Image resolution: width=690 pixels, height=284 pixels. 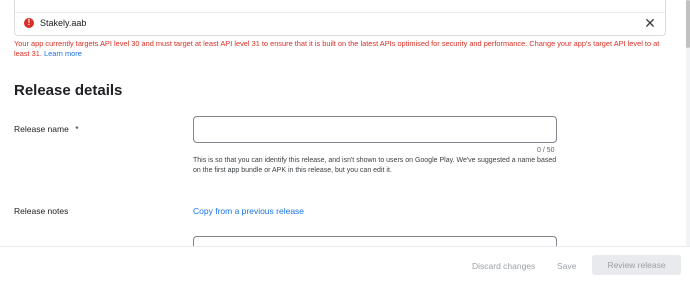 I want to click on release-name-input, so click(x=375, y=129).